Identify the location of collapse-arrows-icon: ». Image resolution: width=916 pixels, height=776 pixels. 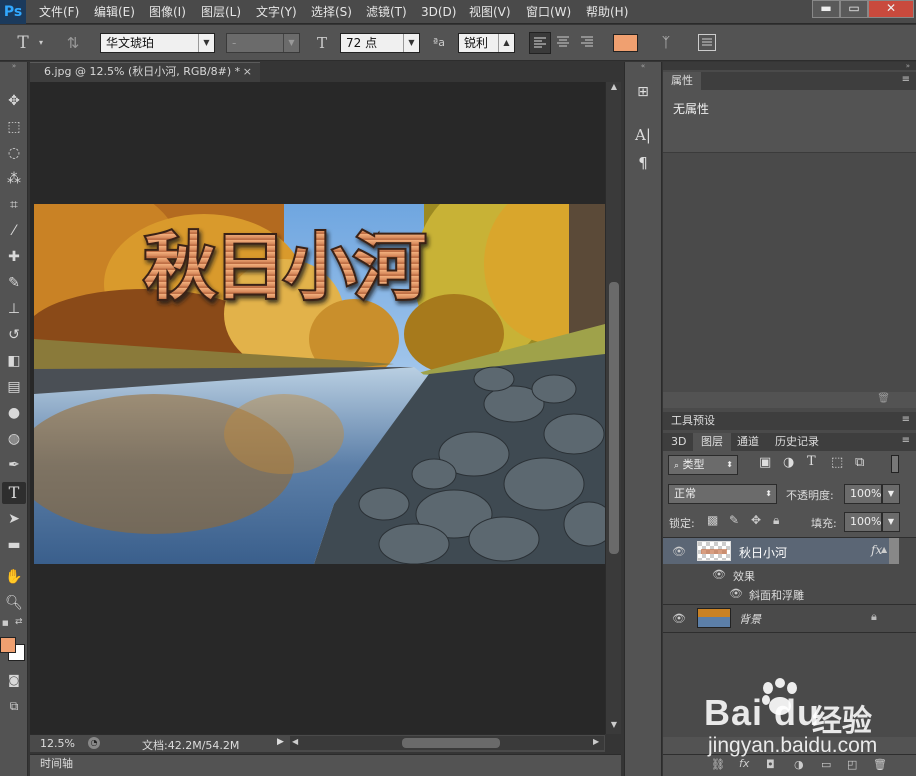
(14, 66).